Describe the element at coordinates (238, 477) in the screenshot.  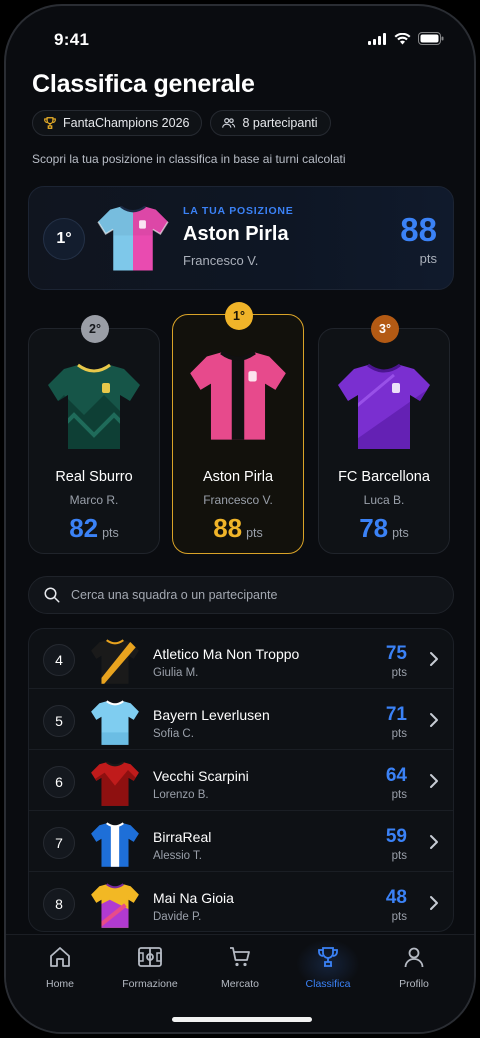
I see `podium-team-name: Aston Pirla` at that location.